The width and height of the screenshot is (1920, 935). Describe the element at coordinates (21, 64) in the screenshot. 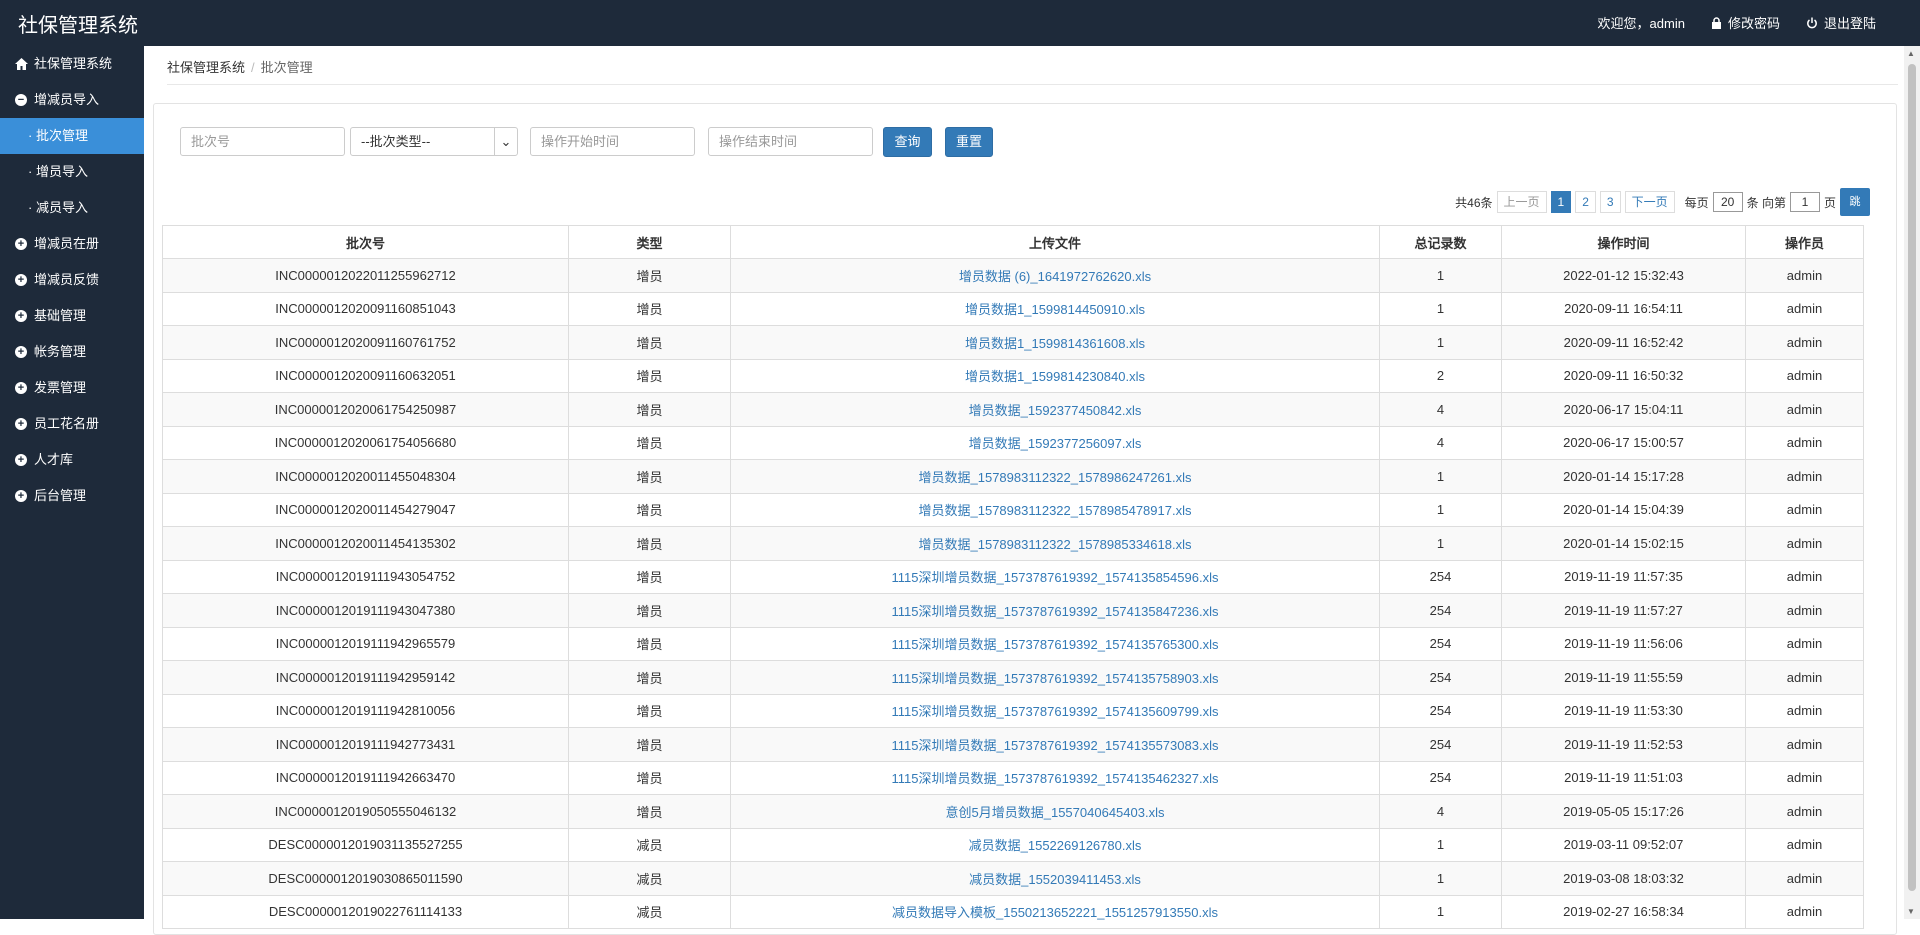

I see `home-icon` at that location.